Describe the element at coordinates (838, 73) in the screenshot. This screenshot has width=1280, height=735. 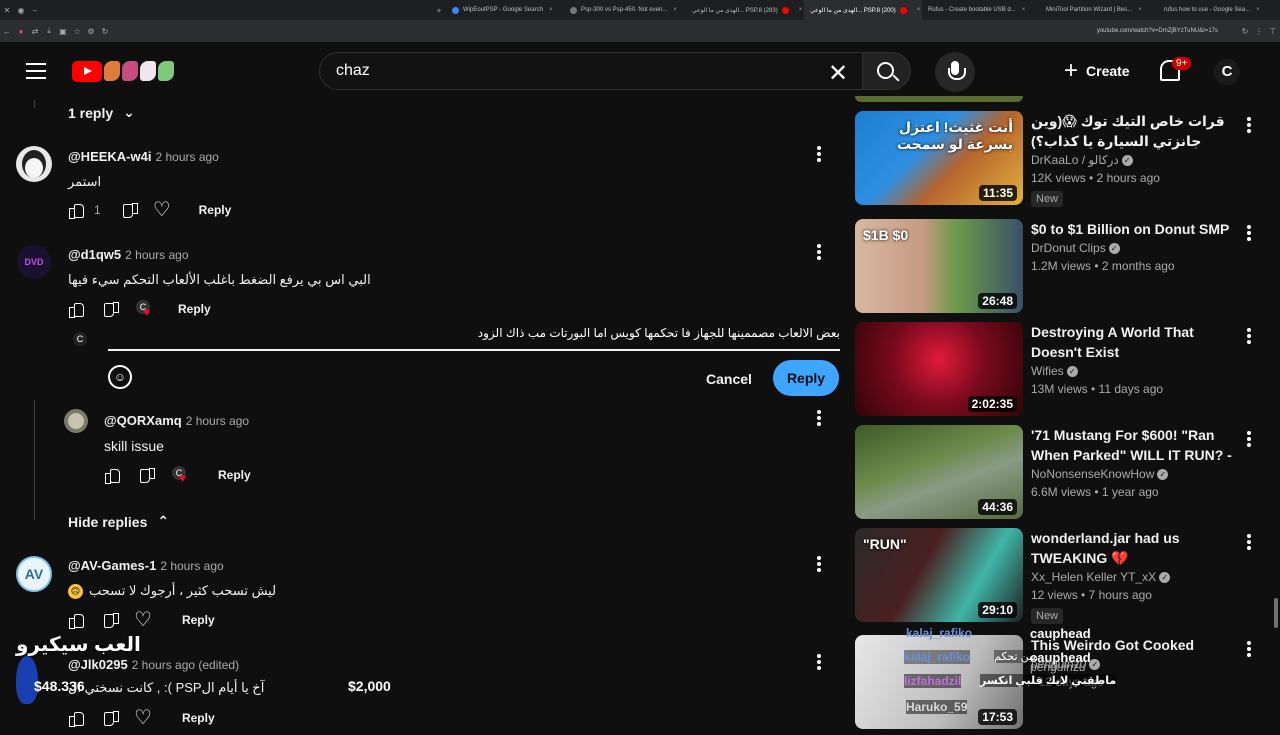
I see `clear-search-icon: ✕` at that location.